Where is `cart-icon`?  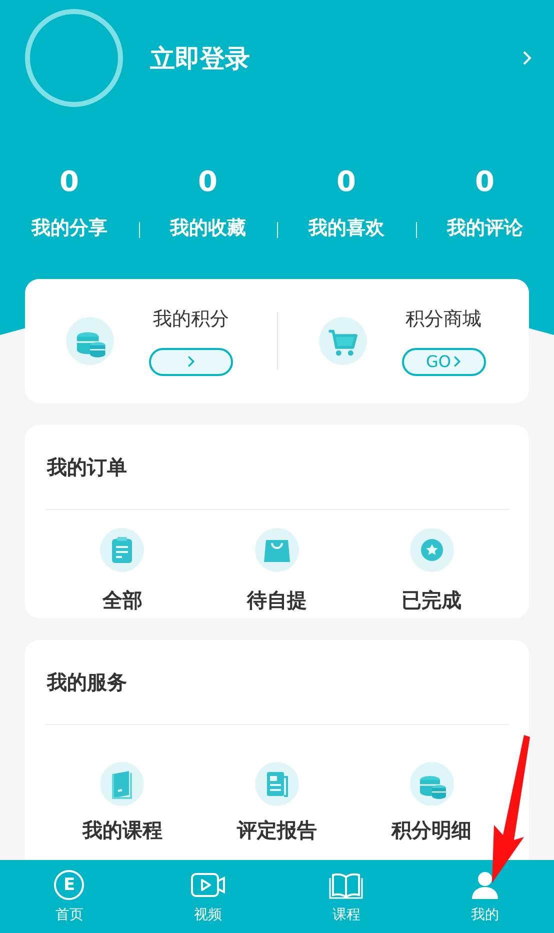 cart-icon is located at coordinates (342, 341).